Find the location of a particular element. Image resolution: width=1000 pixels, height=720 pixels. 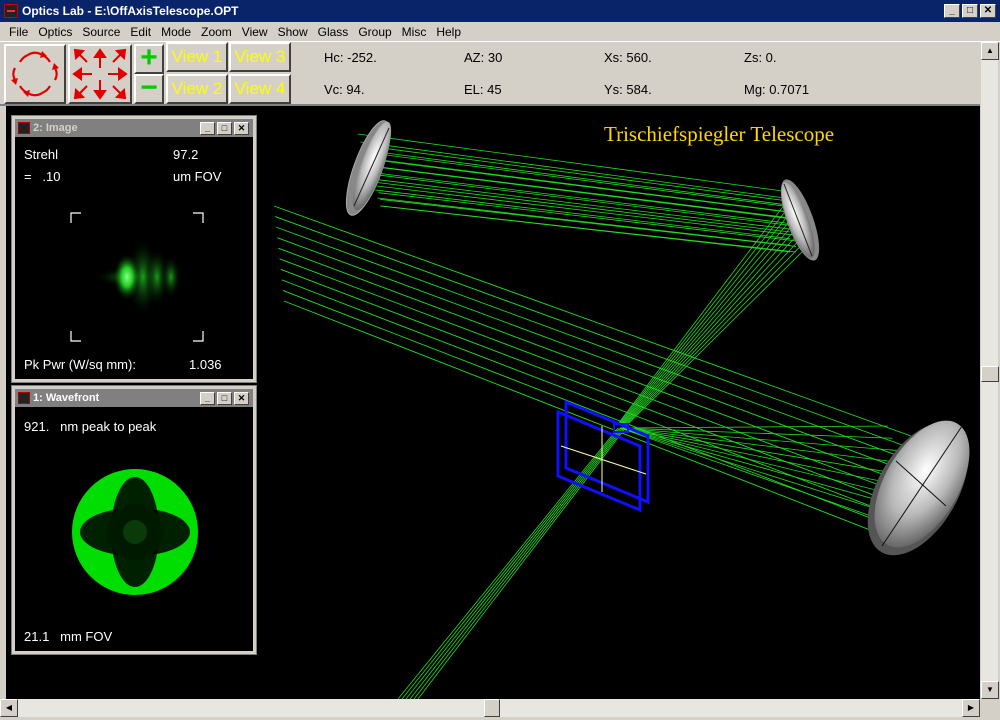

image-window-title: 2: Image is located at coordinates (55, 128).